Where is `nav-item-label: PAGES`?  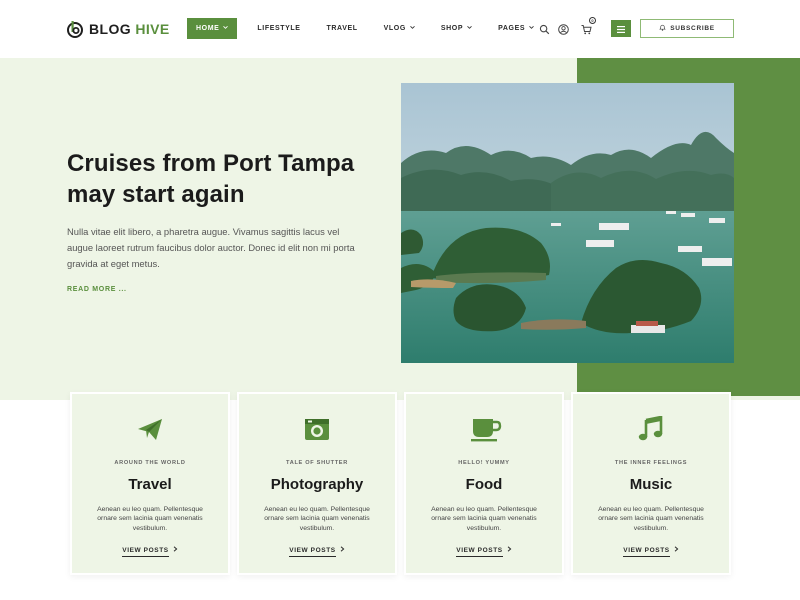 nav-item-label: PAGES is located at coordinates (512, 28).